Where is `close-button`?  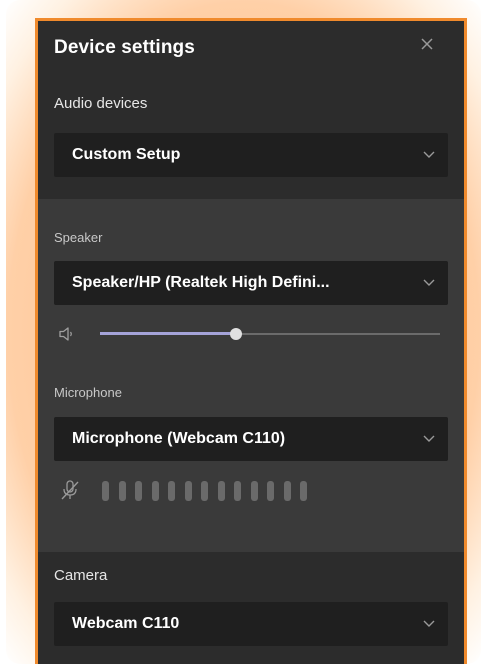
close-button is located at coordinates (427, 44).